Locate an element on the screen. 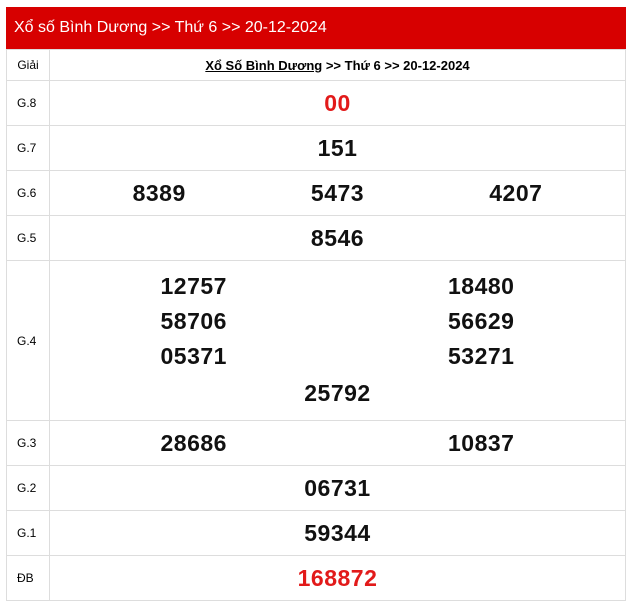 Image resolution: width=628 pixels, height=611 pixels. prize-number: 05371 is located at coordinates (193, 355).